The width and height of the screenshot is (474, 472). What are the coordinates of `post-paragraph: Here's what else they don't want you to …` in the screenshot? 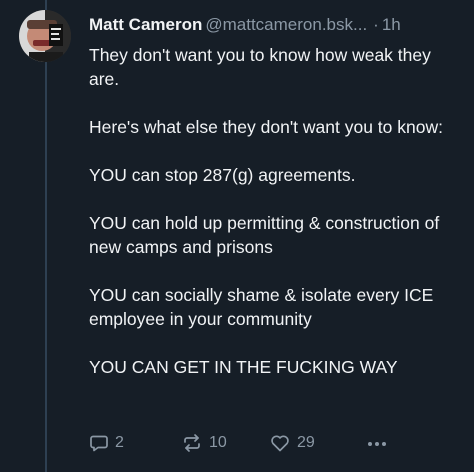 It's located at (266, 127).